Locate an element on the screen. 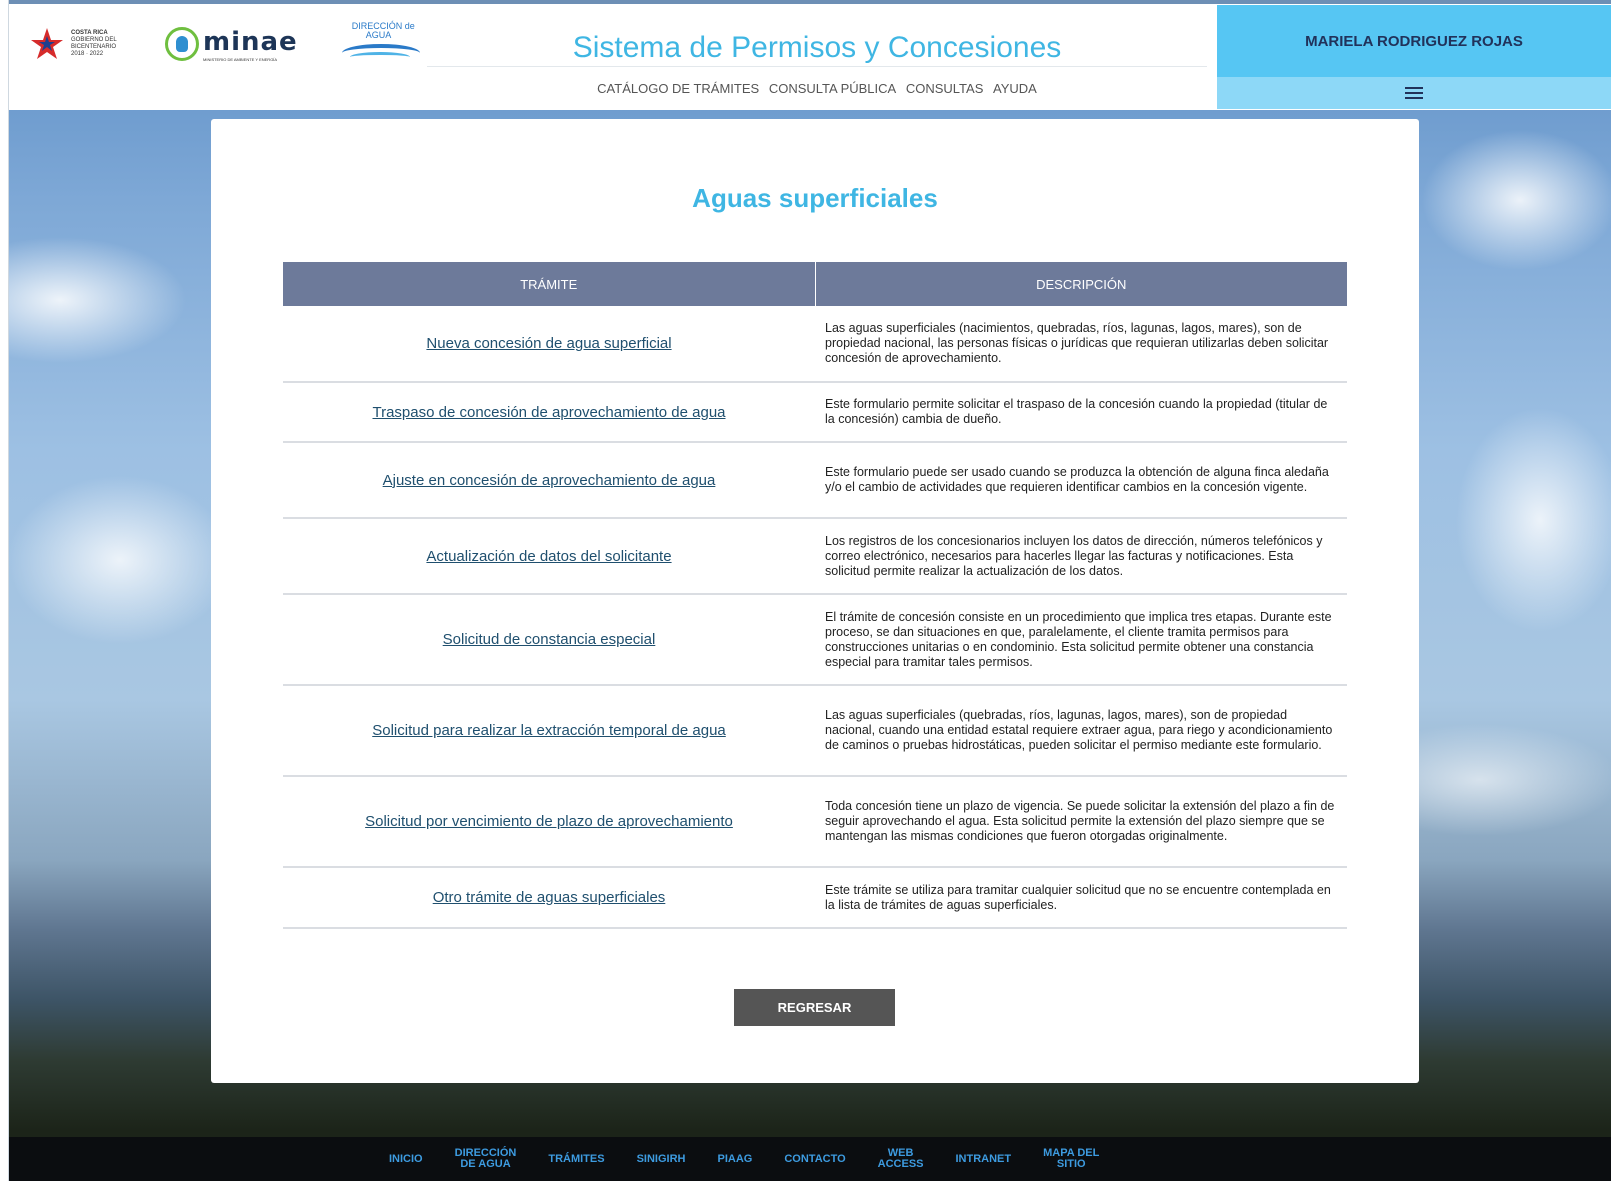 Image resolution: width=1611 pixels, height=1181 pixels. footer-link-piaag: PIAAG is located at coordinates (735, 1159).